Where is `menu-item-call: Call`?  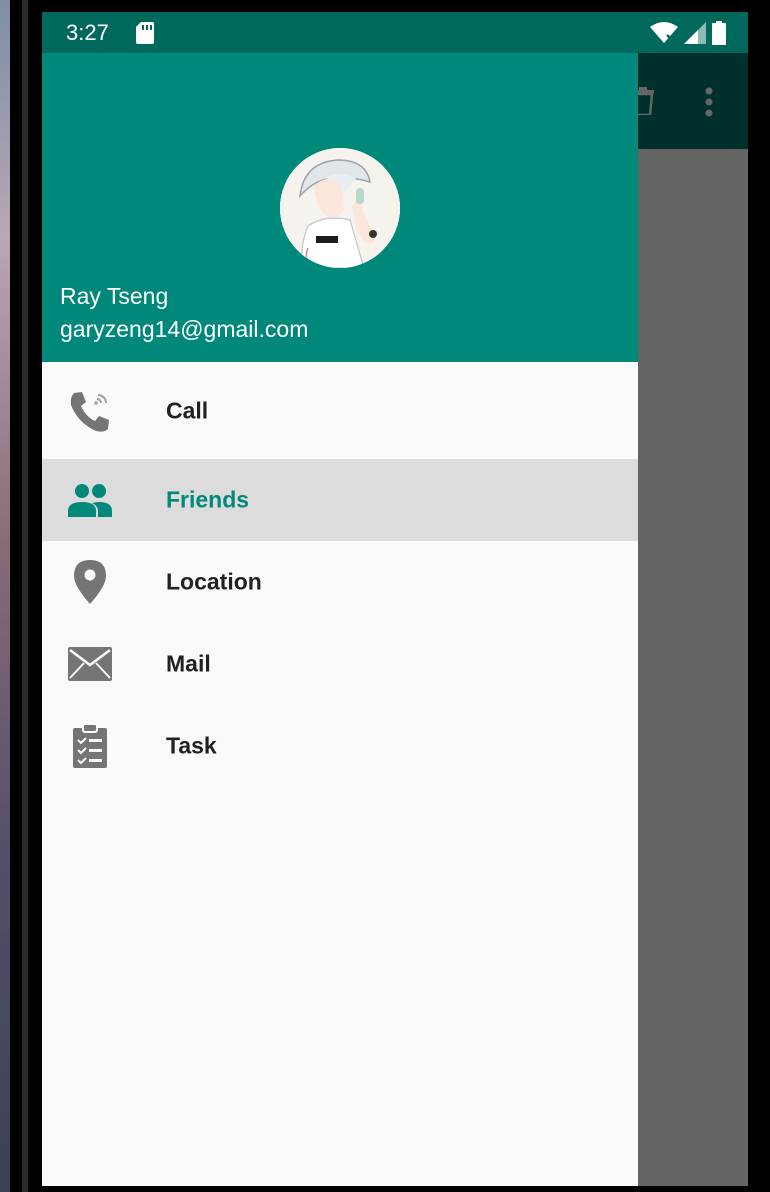
menu-item-call: Call is located at coordinates (340, 410).